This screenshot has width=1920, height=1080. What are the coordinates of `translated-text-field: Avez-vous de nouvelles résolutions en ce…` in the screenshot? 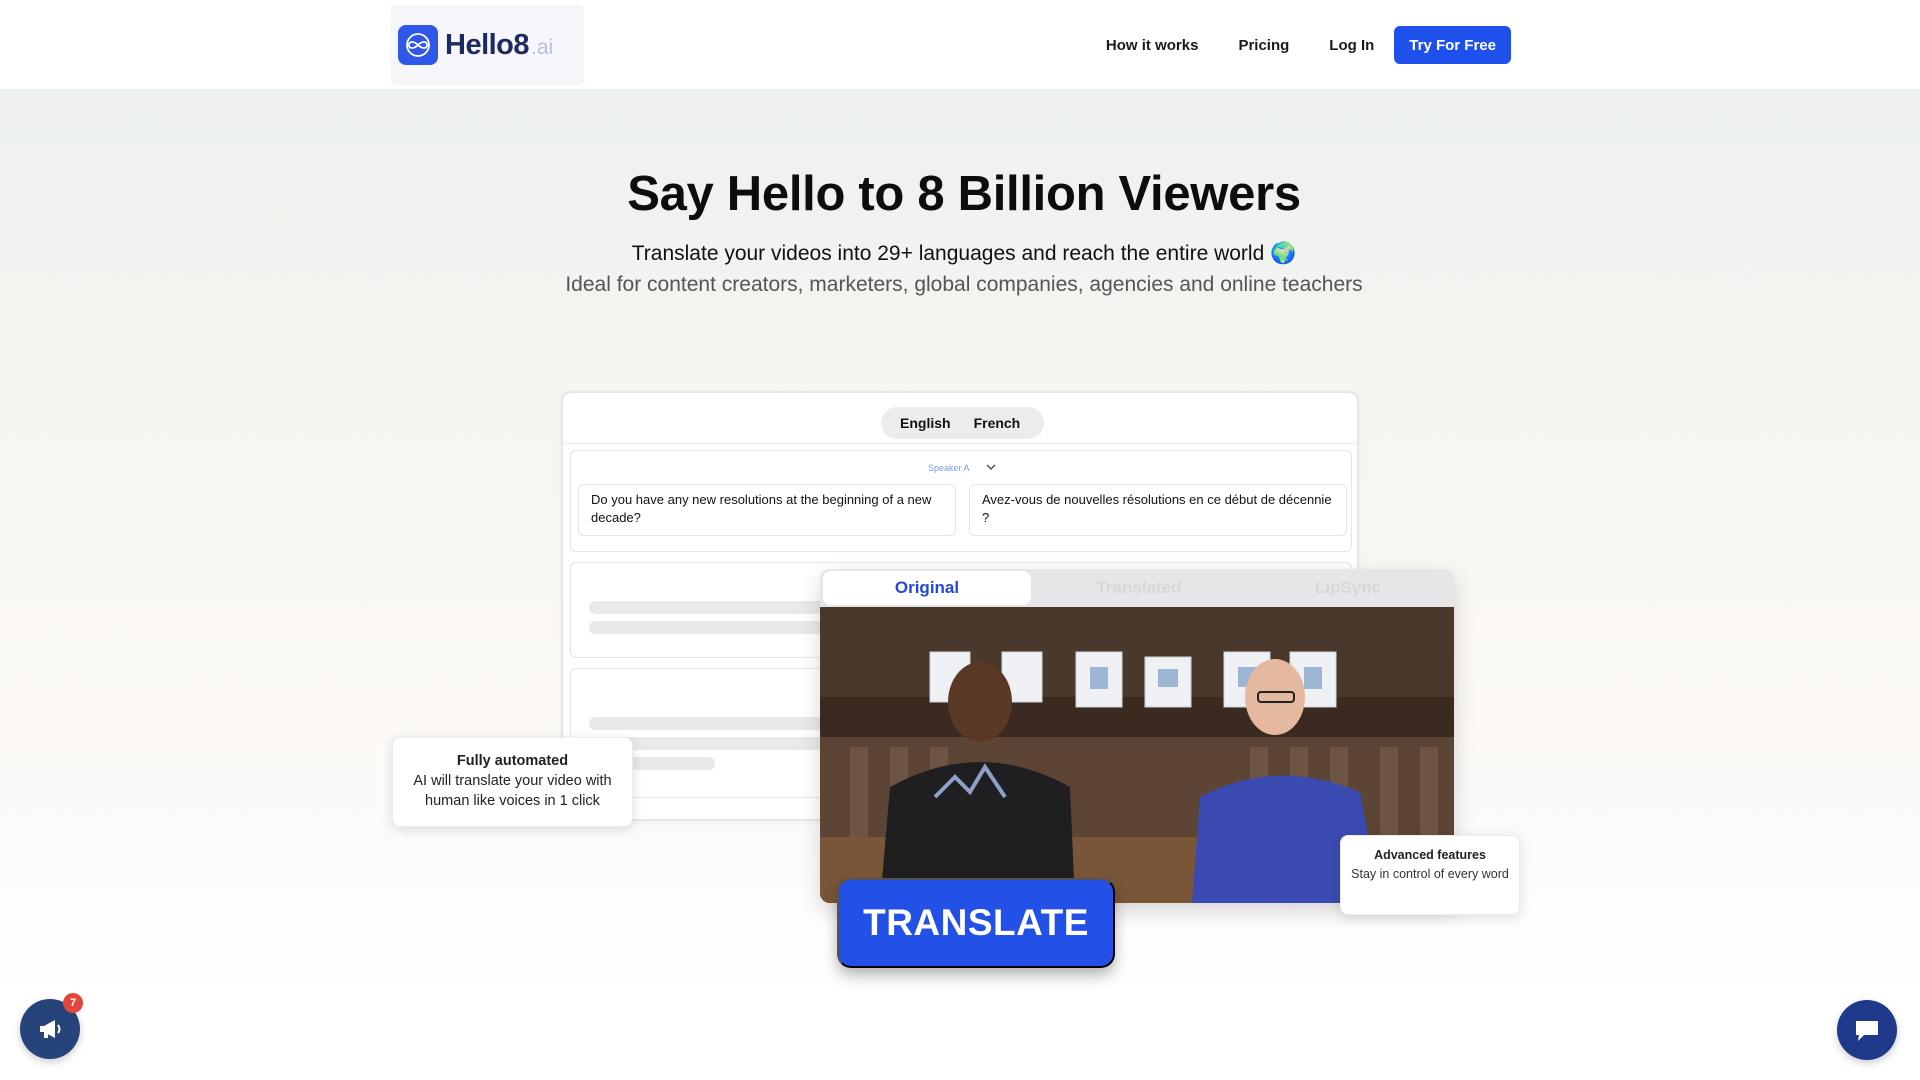 It's located at (1158, 510).